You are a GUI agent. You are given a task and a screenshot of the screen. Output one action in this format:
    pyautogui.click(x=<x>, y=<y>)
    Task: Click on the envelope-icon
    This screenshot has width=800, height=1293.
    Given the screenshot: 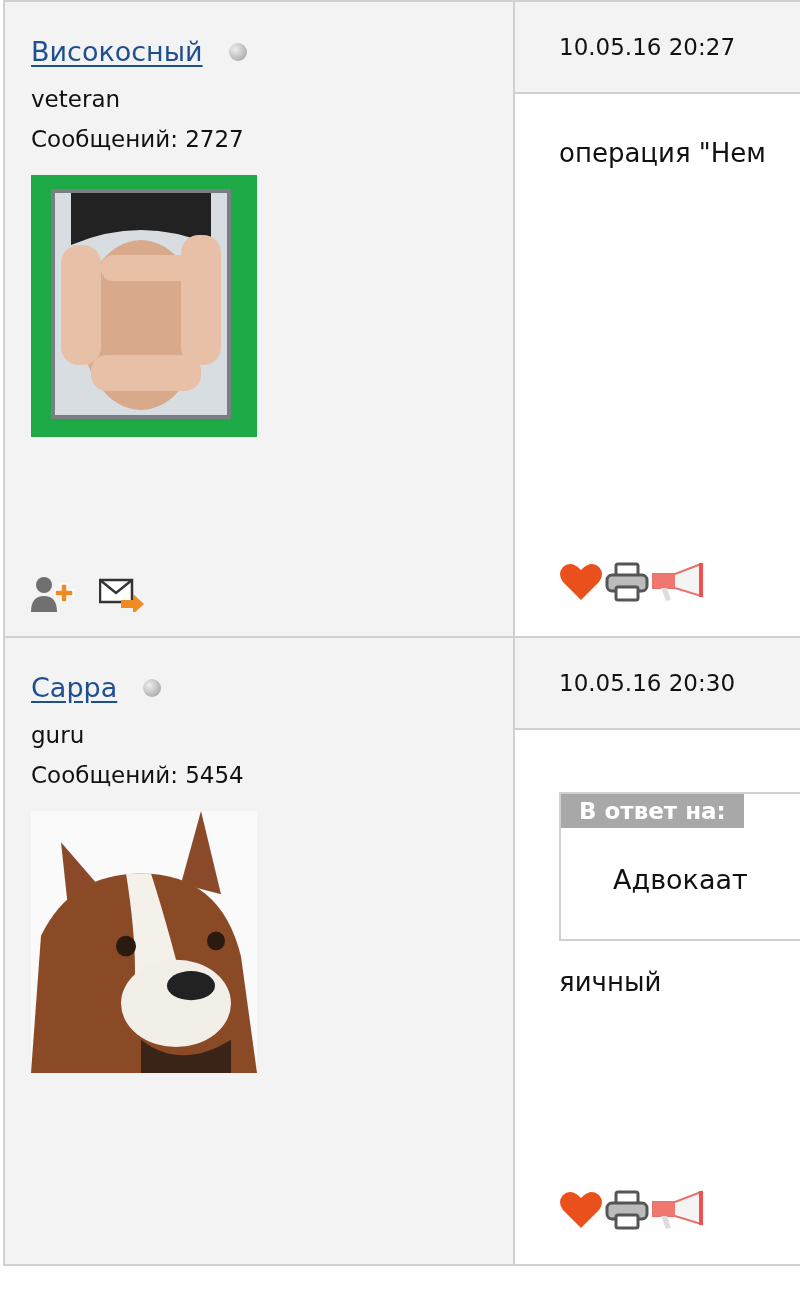 What is the action you would take?
    pyautogui.click(x=122, y=594)
    